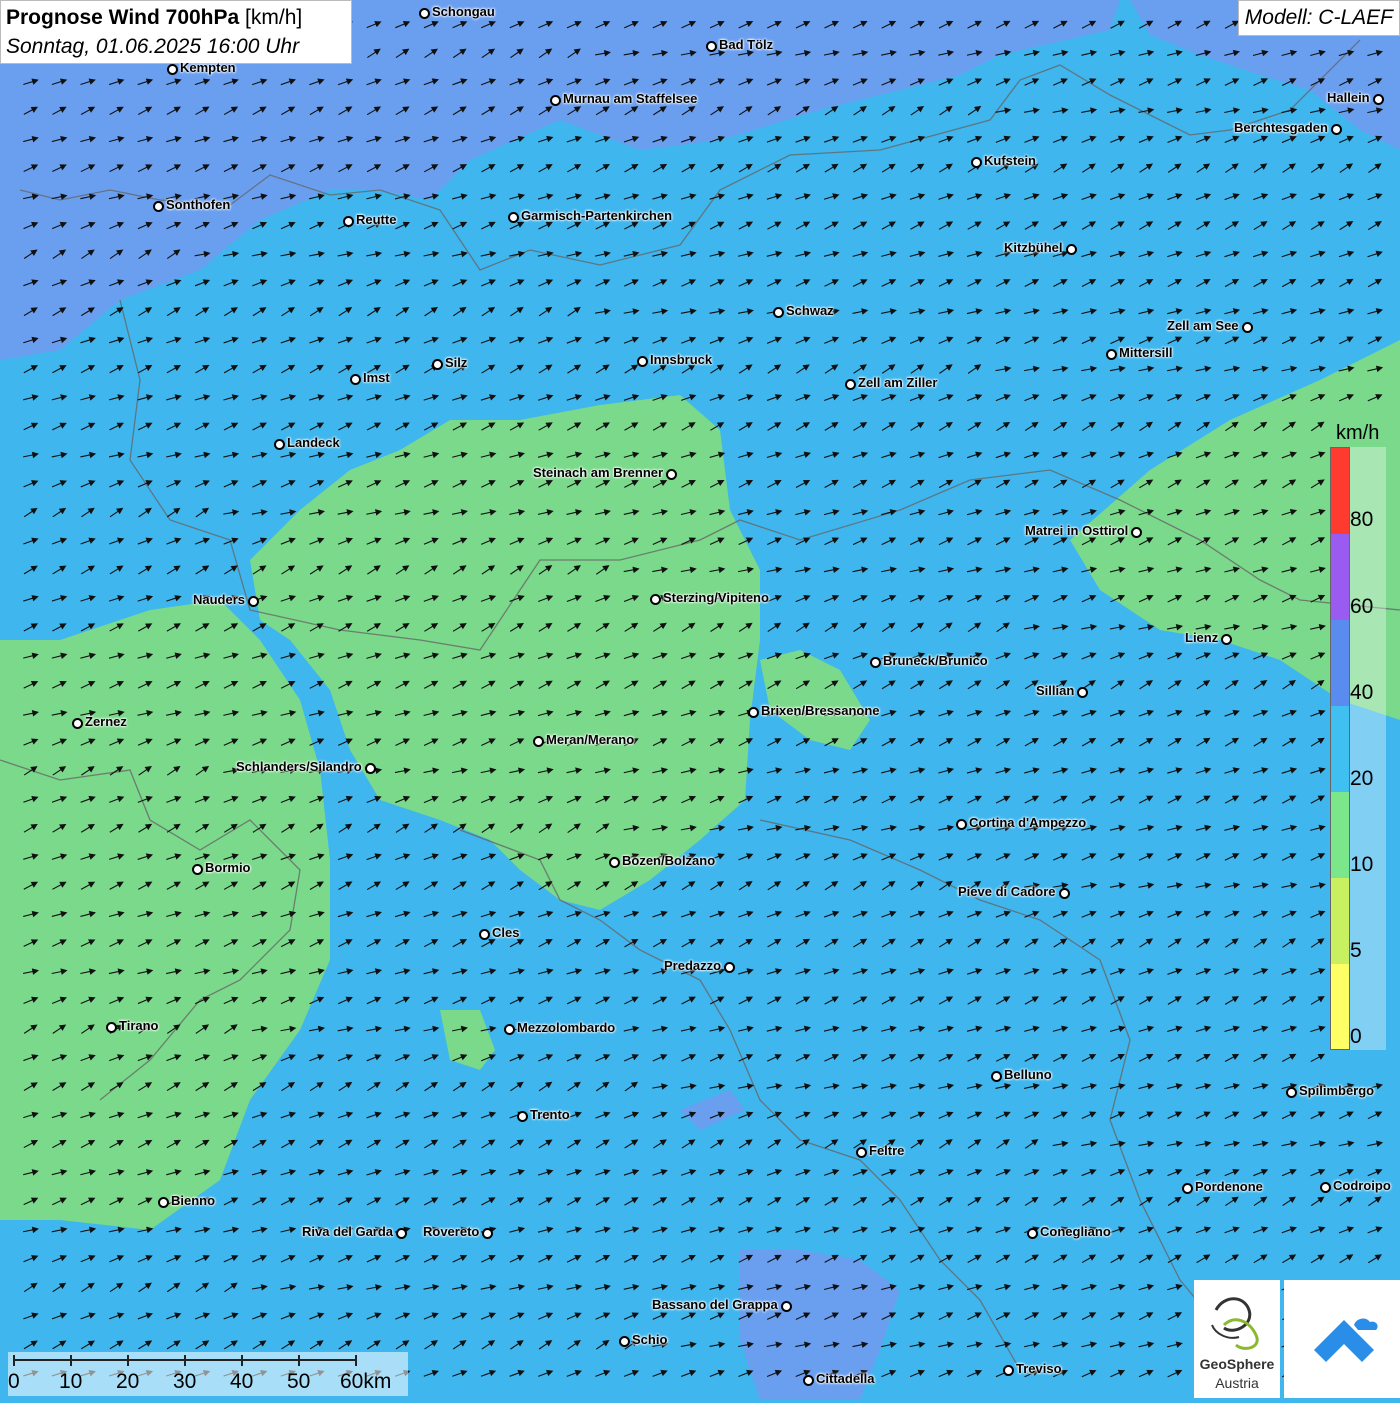  Describe the element at coordinates (716, 597) in the screenshot. I see `city-label: Sterzing/Vipiteno` at that location.